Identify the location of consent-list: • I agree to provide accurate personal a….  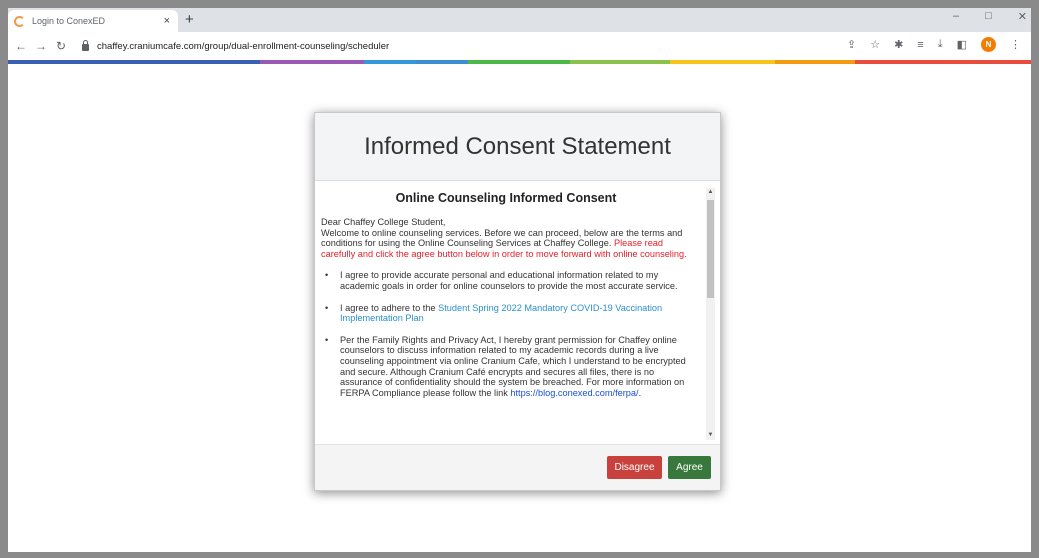
(506, 334).